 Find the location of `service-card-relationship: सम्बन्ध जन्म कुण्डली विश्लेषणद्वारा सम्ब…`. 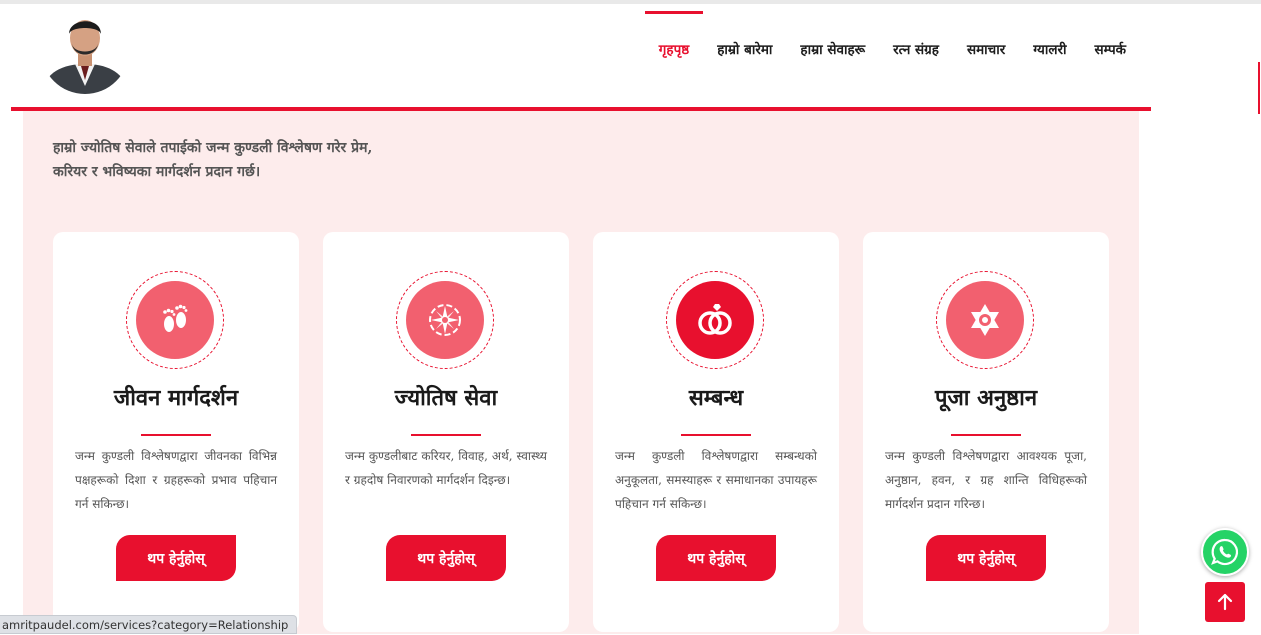

service-card-relationship: सम्बन्ध जन्म कुण्डली विश्लेषणद्वारा सम्ब… is located at coordinates (716, 432).